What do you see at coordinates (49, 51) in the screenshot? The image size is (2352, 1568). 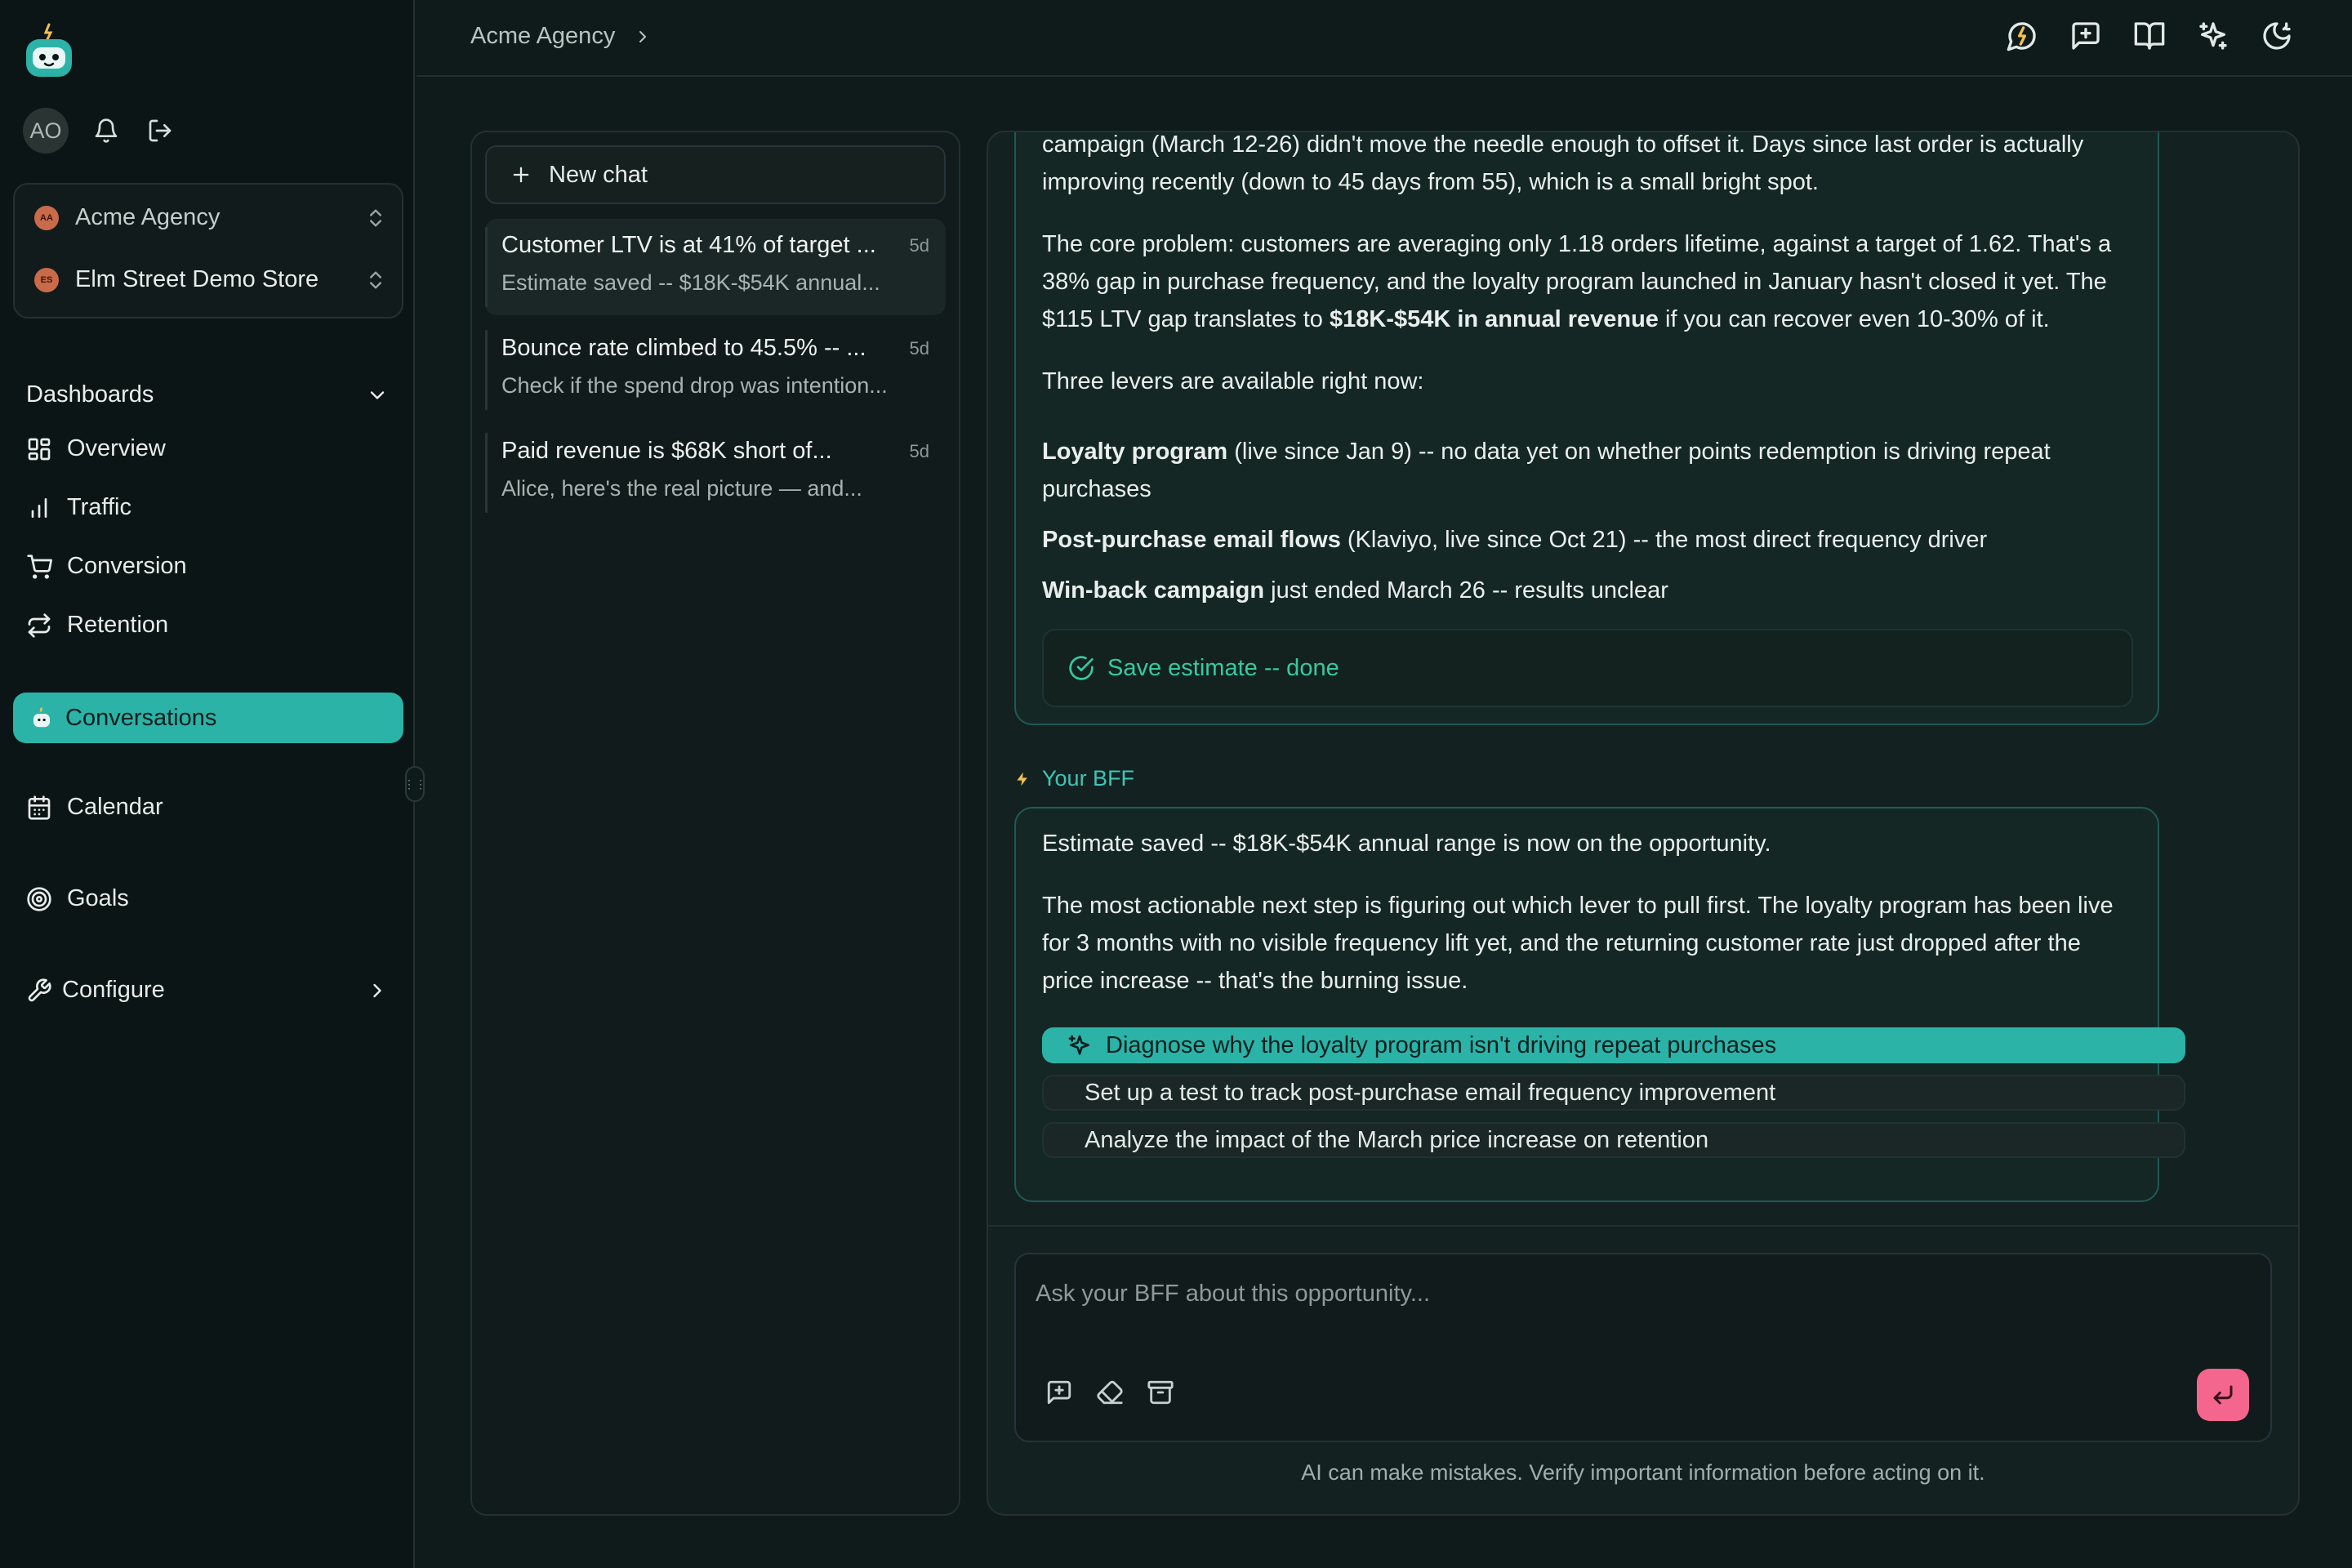 I see `app-logo-icon` at bounding box center [49, 51].